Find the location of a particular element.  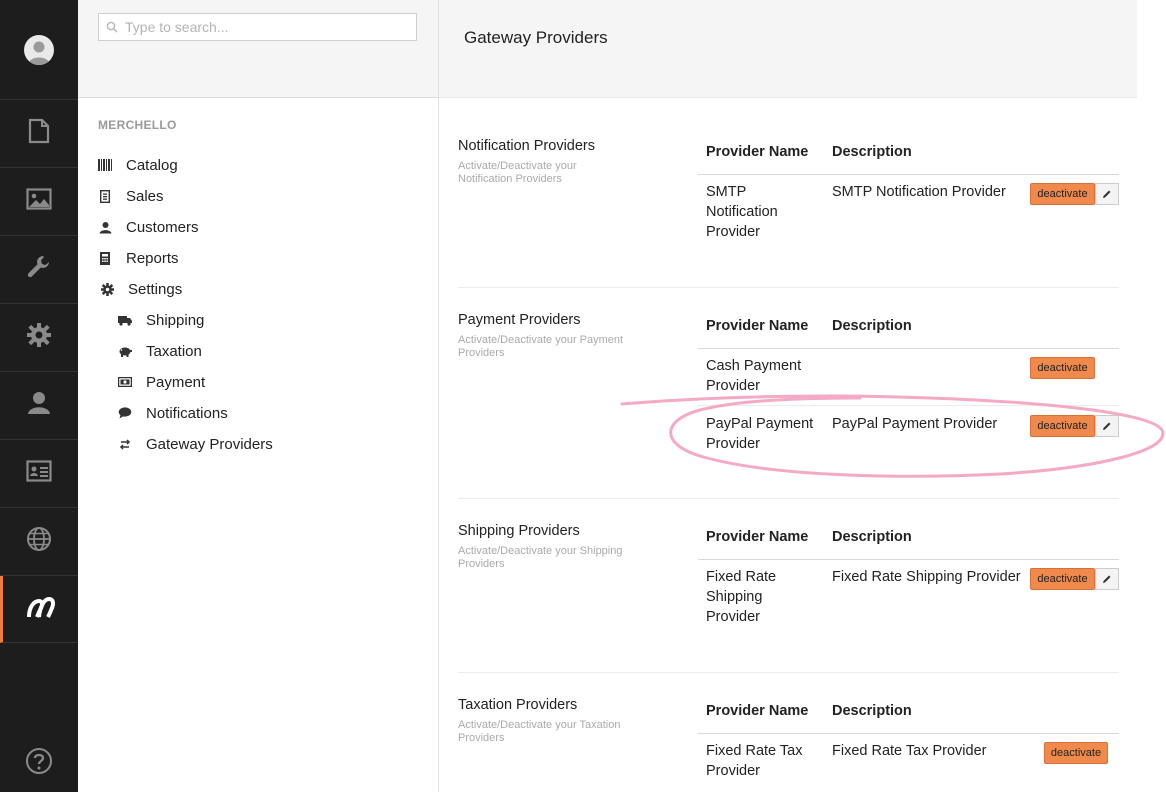

tree-header is located at coordinates (258, 49).